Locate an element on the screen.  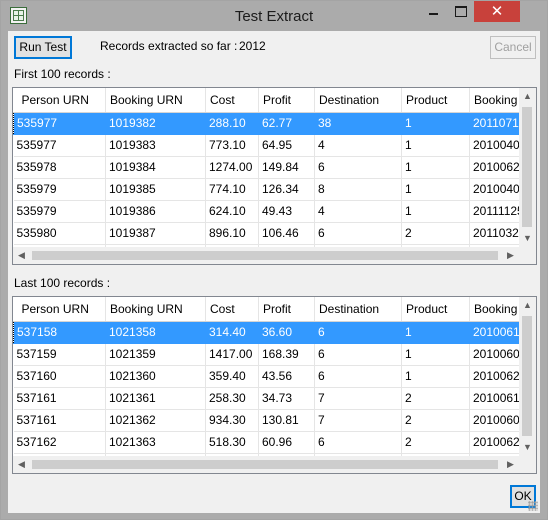
table-cell: 359.40 is located at coordinates (232, 376).